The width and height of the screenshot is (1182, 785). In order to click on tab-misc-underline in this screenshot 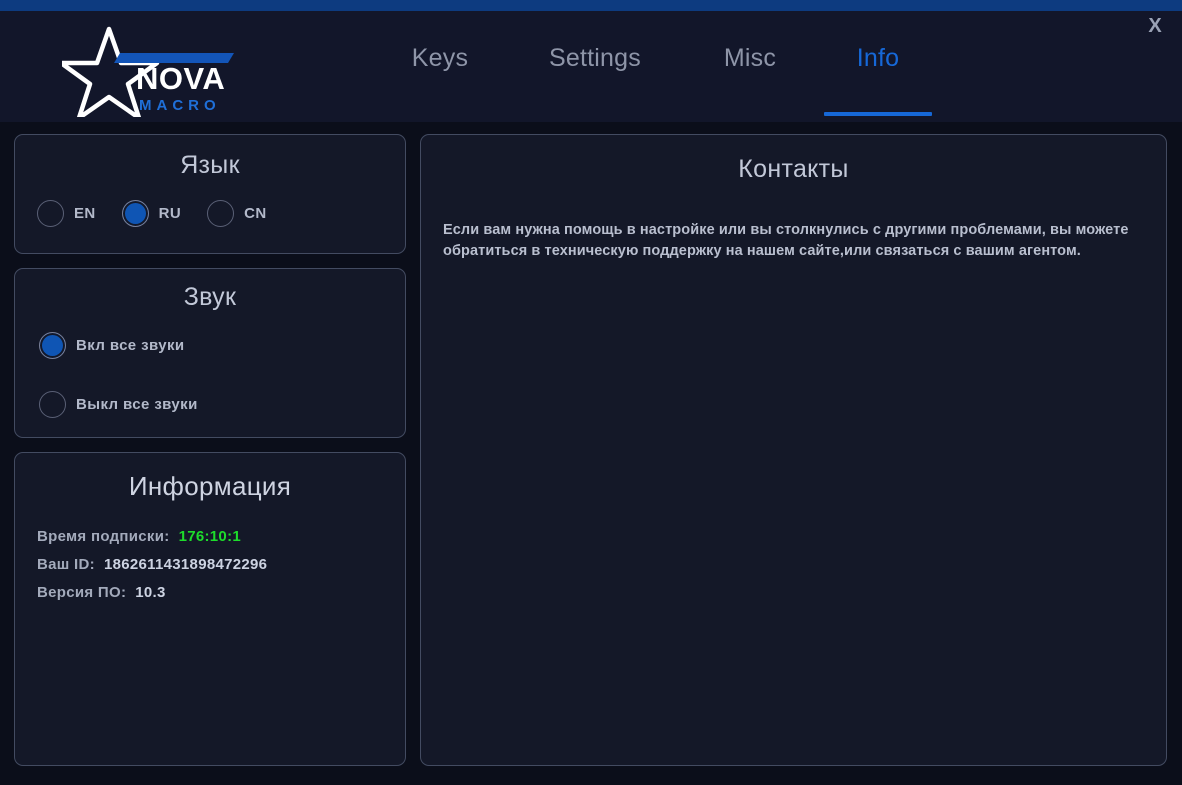, I will do `click(750, 114)`.